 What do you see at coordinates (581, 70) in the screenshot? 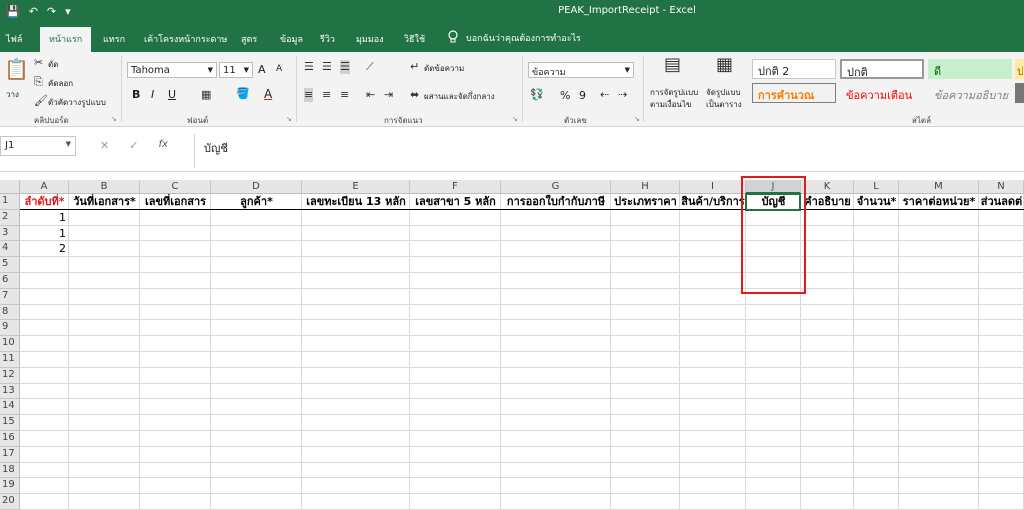
I see `number-format-select: ข้อความ ▼` at bounding box center [581, 70].